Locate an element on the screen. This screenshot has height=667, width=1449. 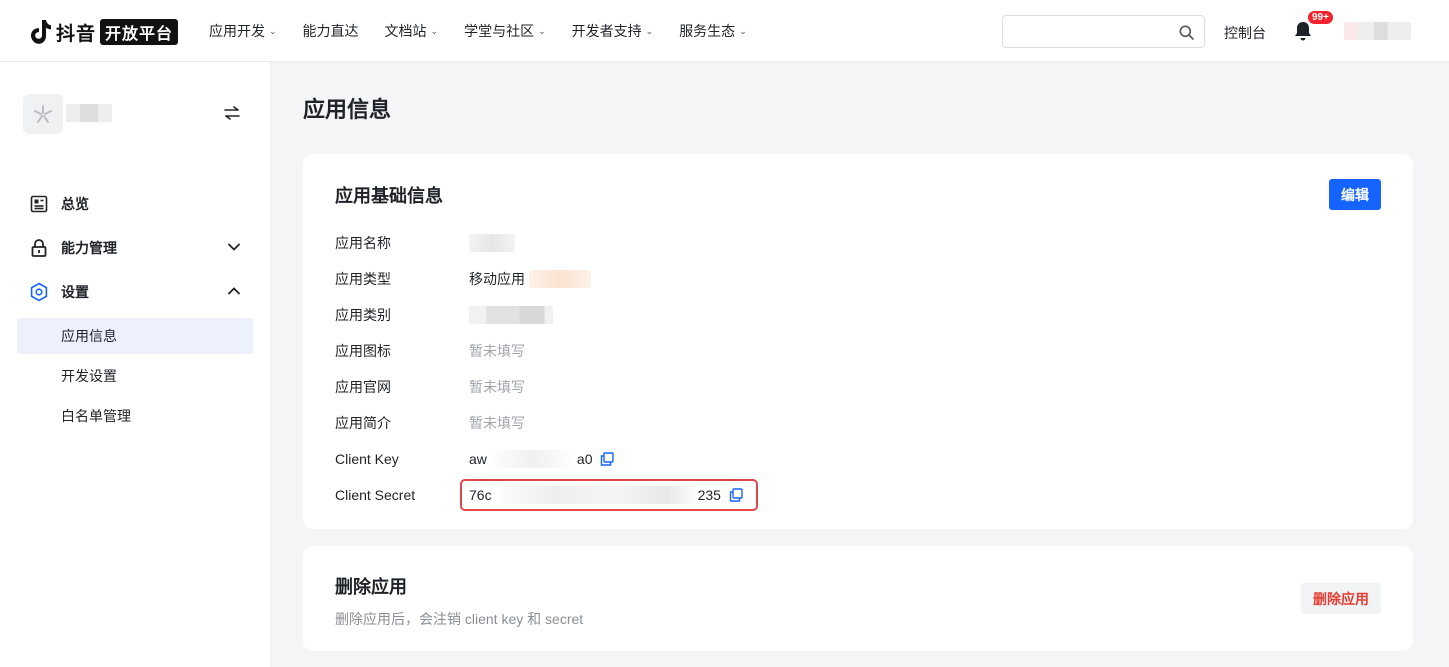
field-label: 应用官网 is located at coordinates (363, 387).